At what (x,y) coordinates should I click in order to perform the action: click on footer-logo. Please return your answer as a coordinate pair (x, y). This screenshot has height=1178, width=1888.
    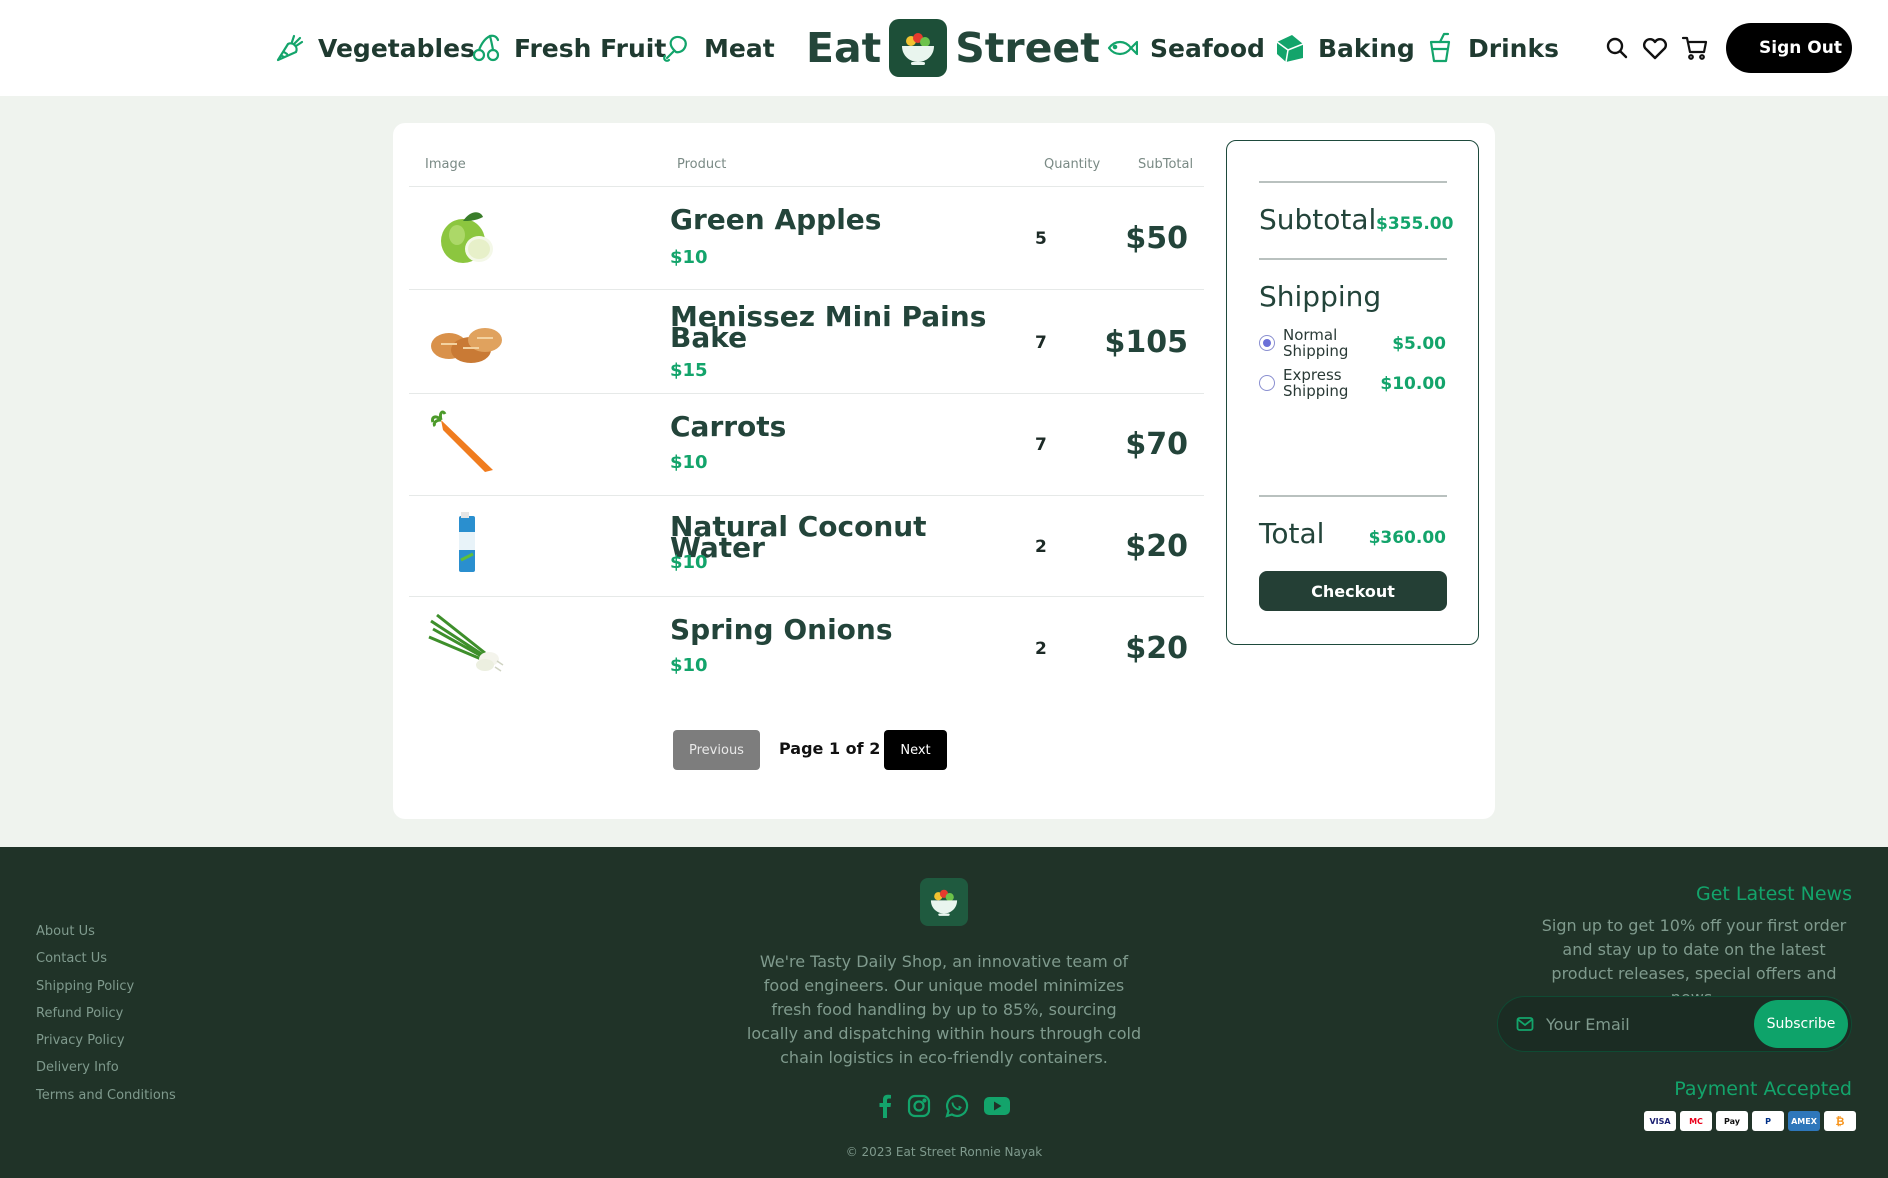
    Looking at the image, I should click on (944, 902).